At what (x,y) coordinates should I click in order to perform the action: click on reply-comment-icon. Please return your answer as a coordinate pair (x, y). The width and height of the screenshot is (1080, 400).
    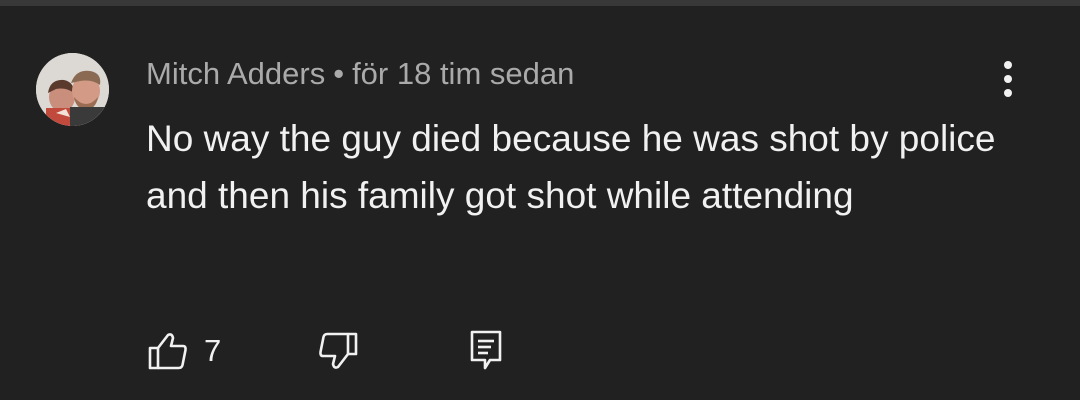
    Looking at the image, I should click on (486, 350).